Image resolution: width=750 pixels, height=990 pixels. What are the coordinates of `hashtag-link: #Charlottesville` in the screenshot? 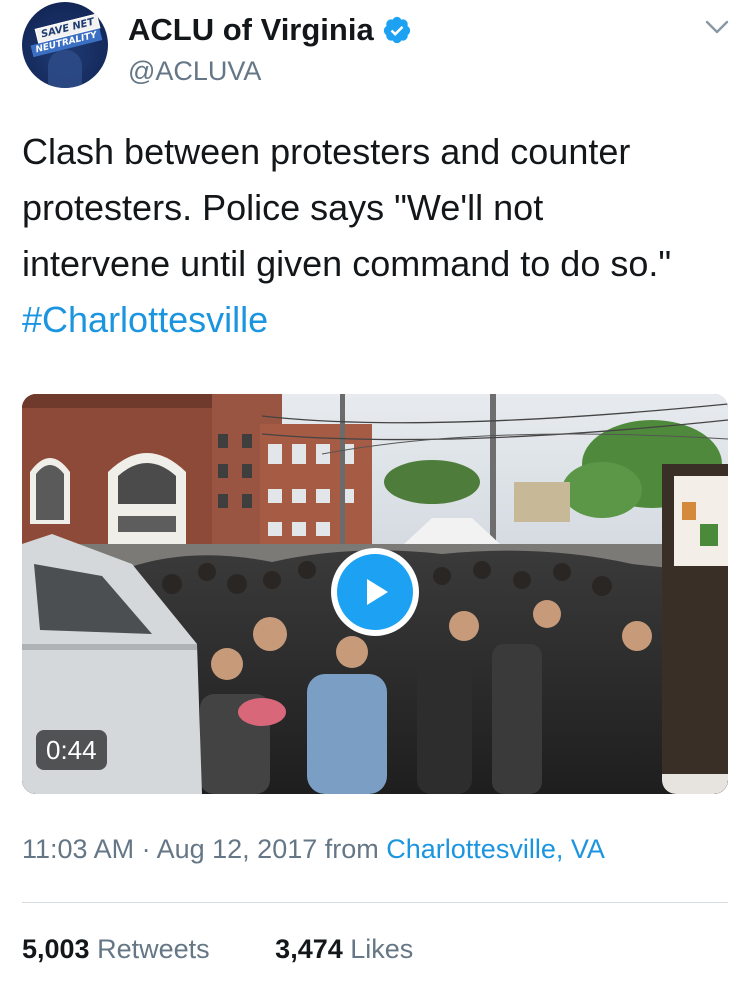 It's located at (372, 320).